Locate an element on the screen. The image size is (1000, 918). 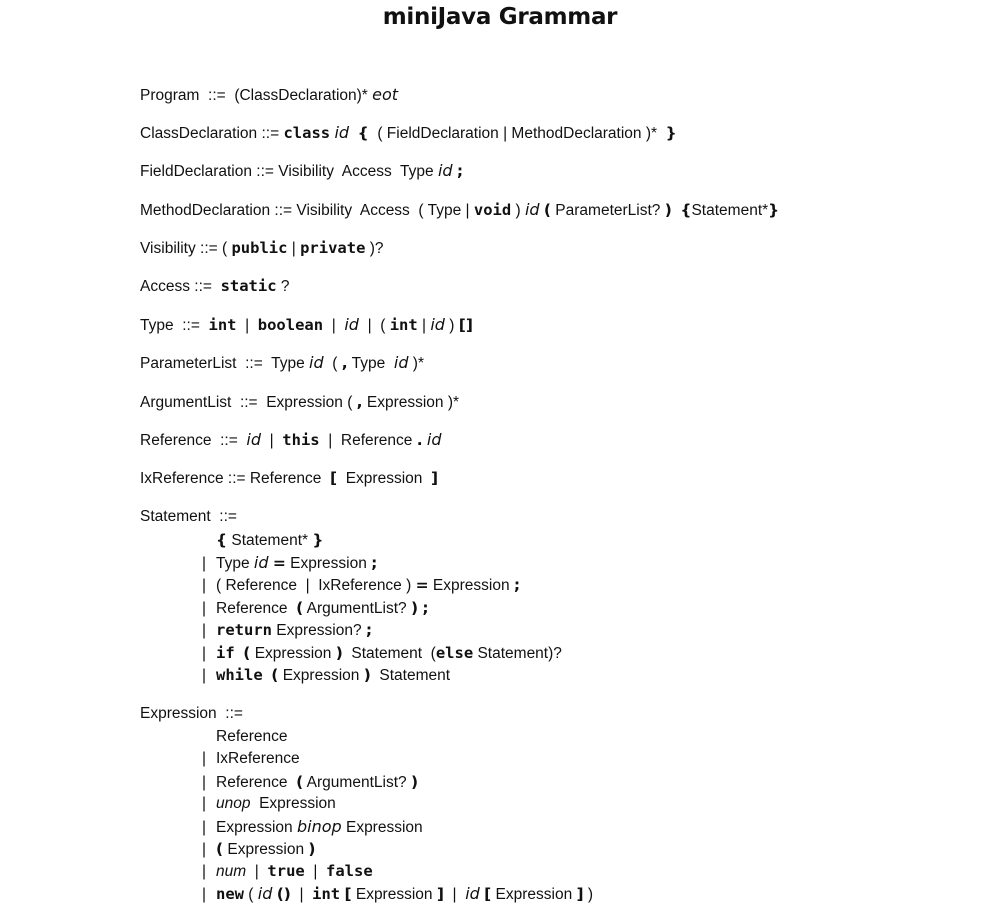
statement-alternative: { Statement* } is located at coordinates (262, 540).